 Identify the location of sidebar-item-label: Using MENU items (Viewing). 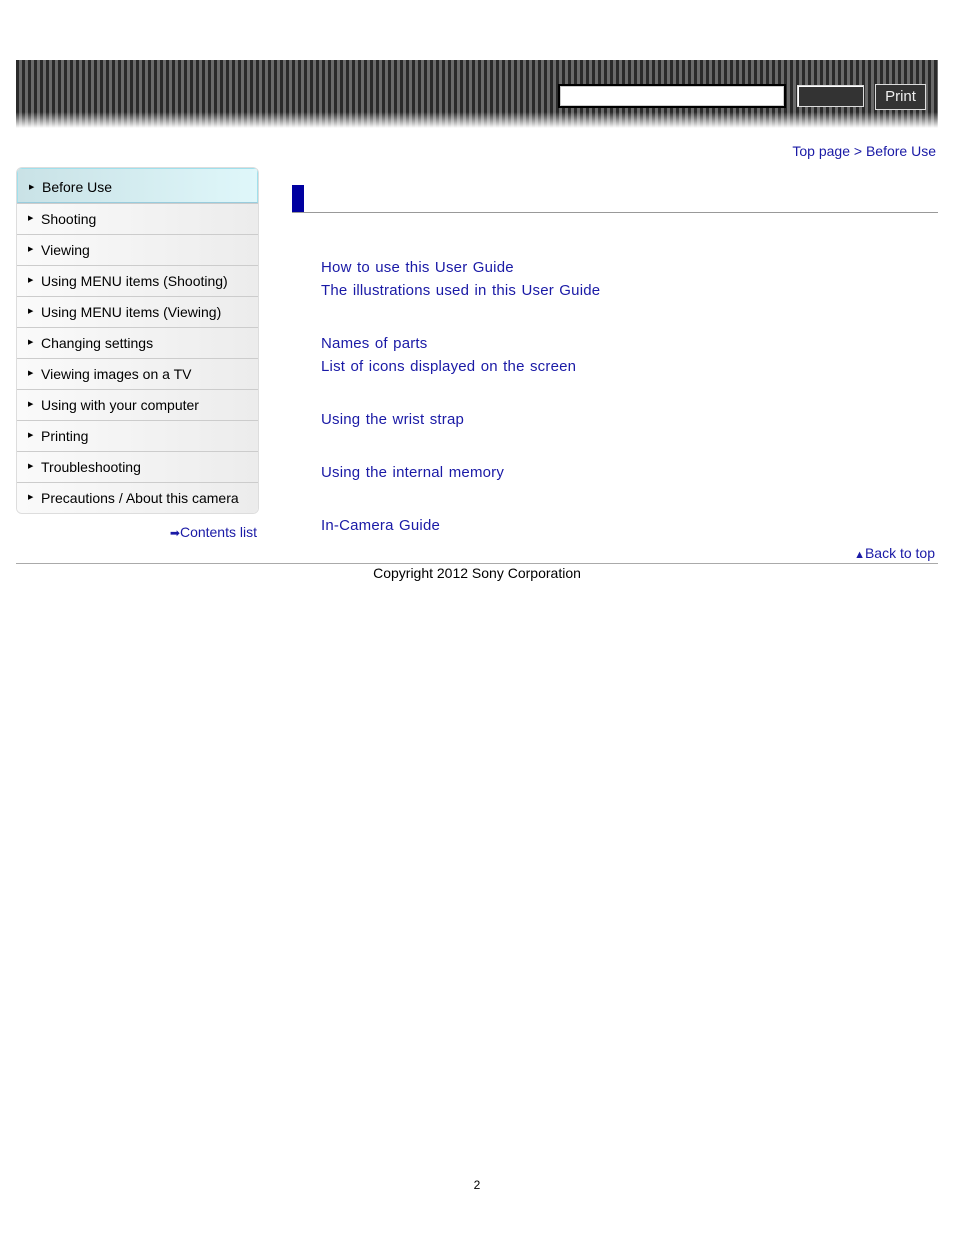
(131, 312).